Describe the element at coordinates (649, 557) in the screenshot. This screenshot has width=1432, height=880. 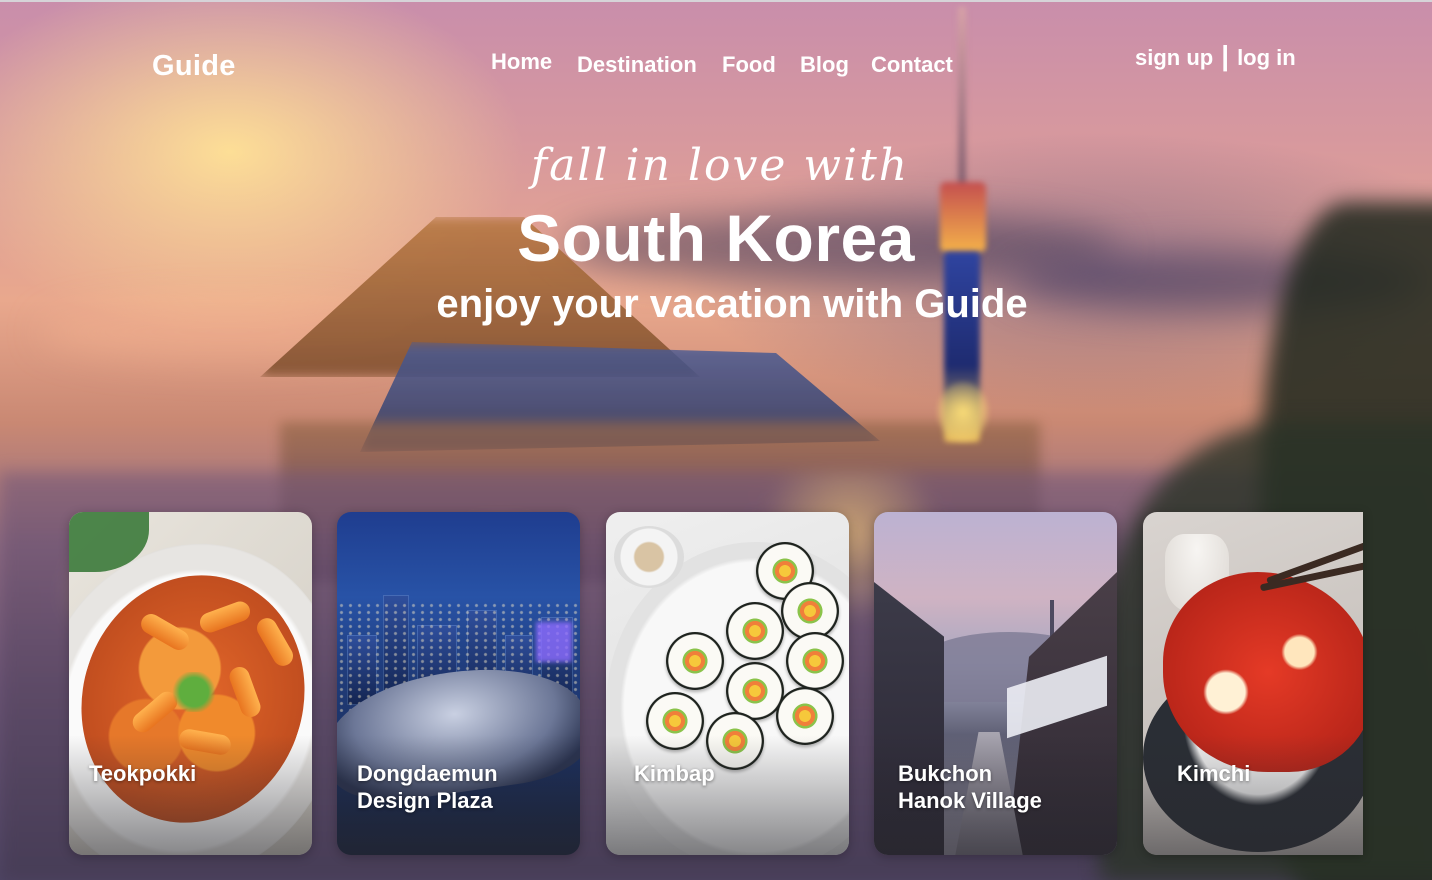
I see `sesame-bowl` at that location.